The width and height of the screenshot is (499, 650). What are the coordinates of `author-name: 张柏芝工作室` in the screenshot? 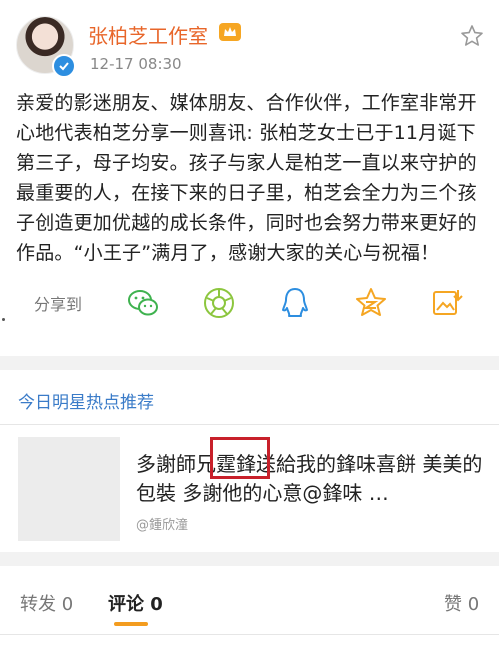 It's located at (148, 34).